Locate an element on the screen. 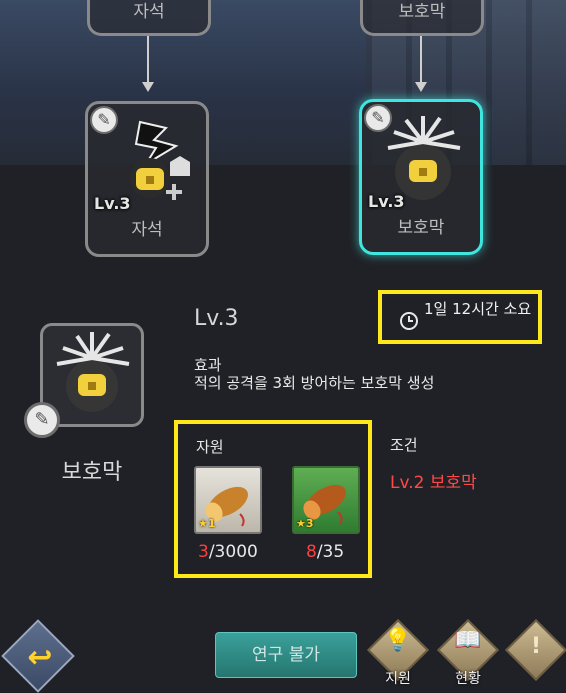 The image size is (566, 693). research-button: 연구 불가 is located at coordinates (286, 655).